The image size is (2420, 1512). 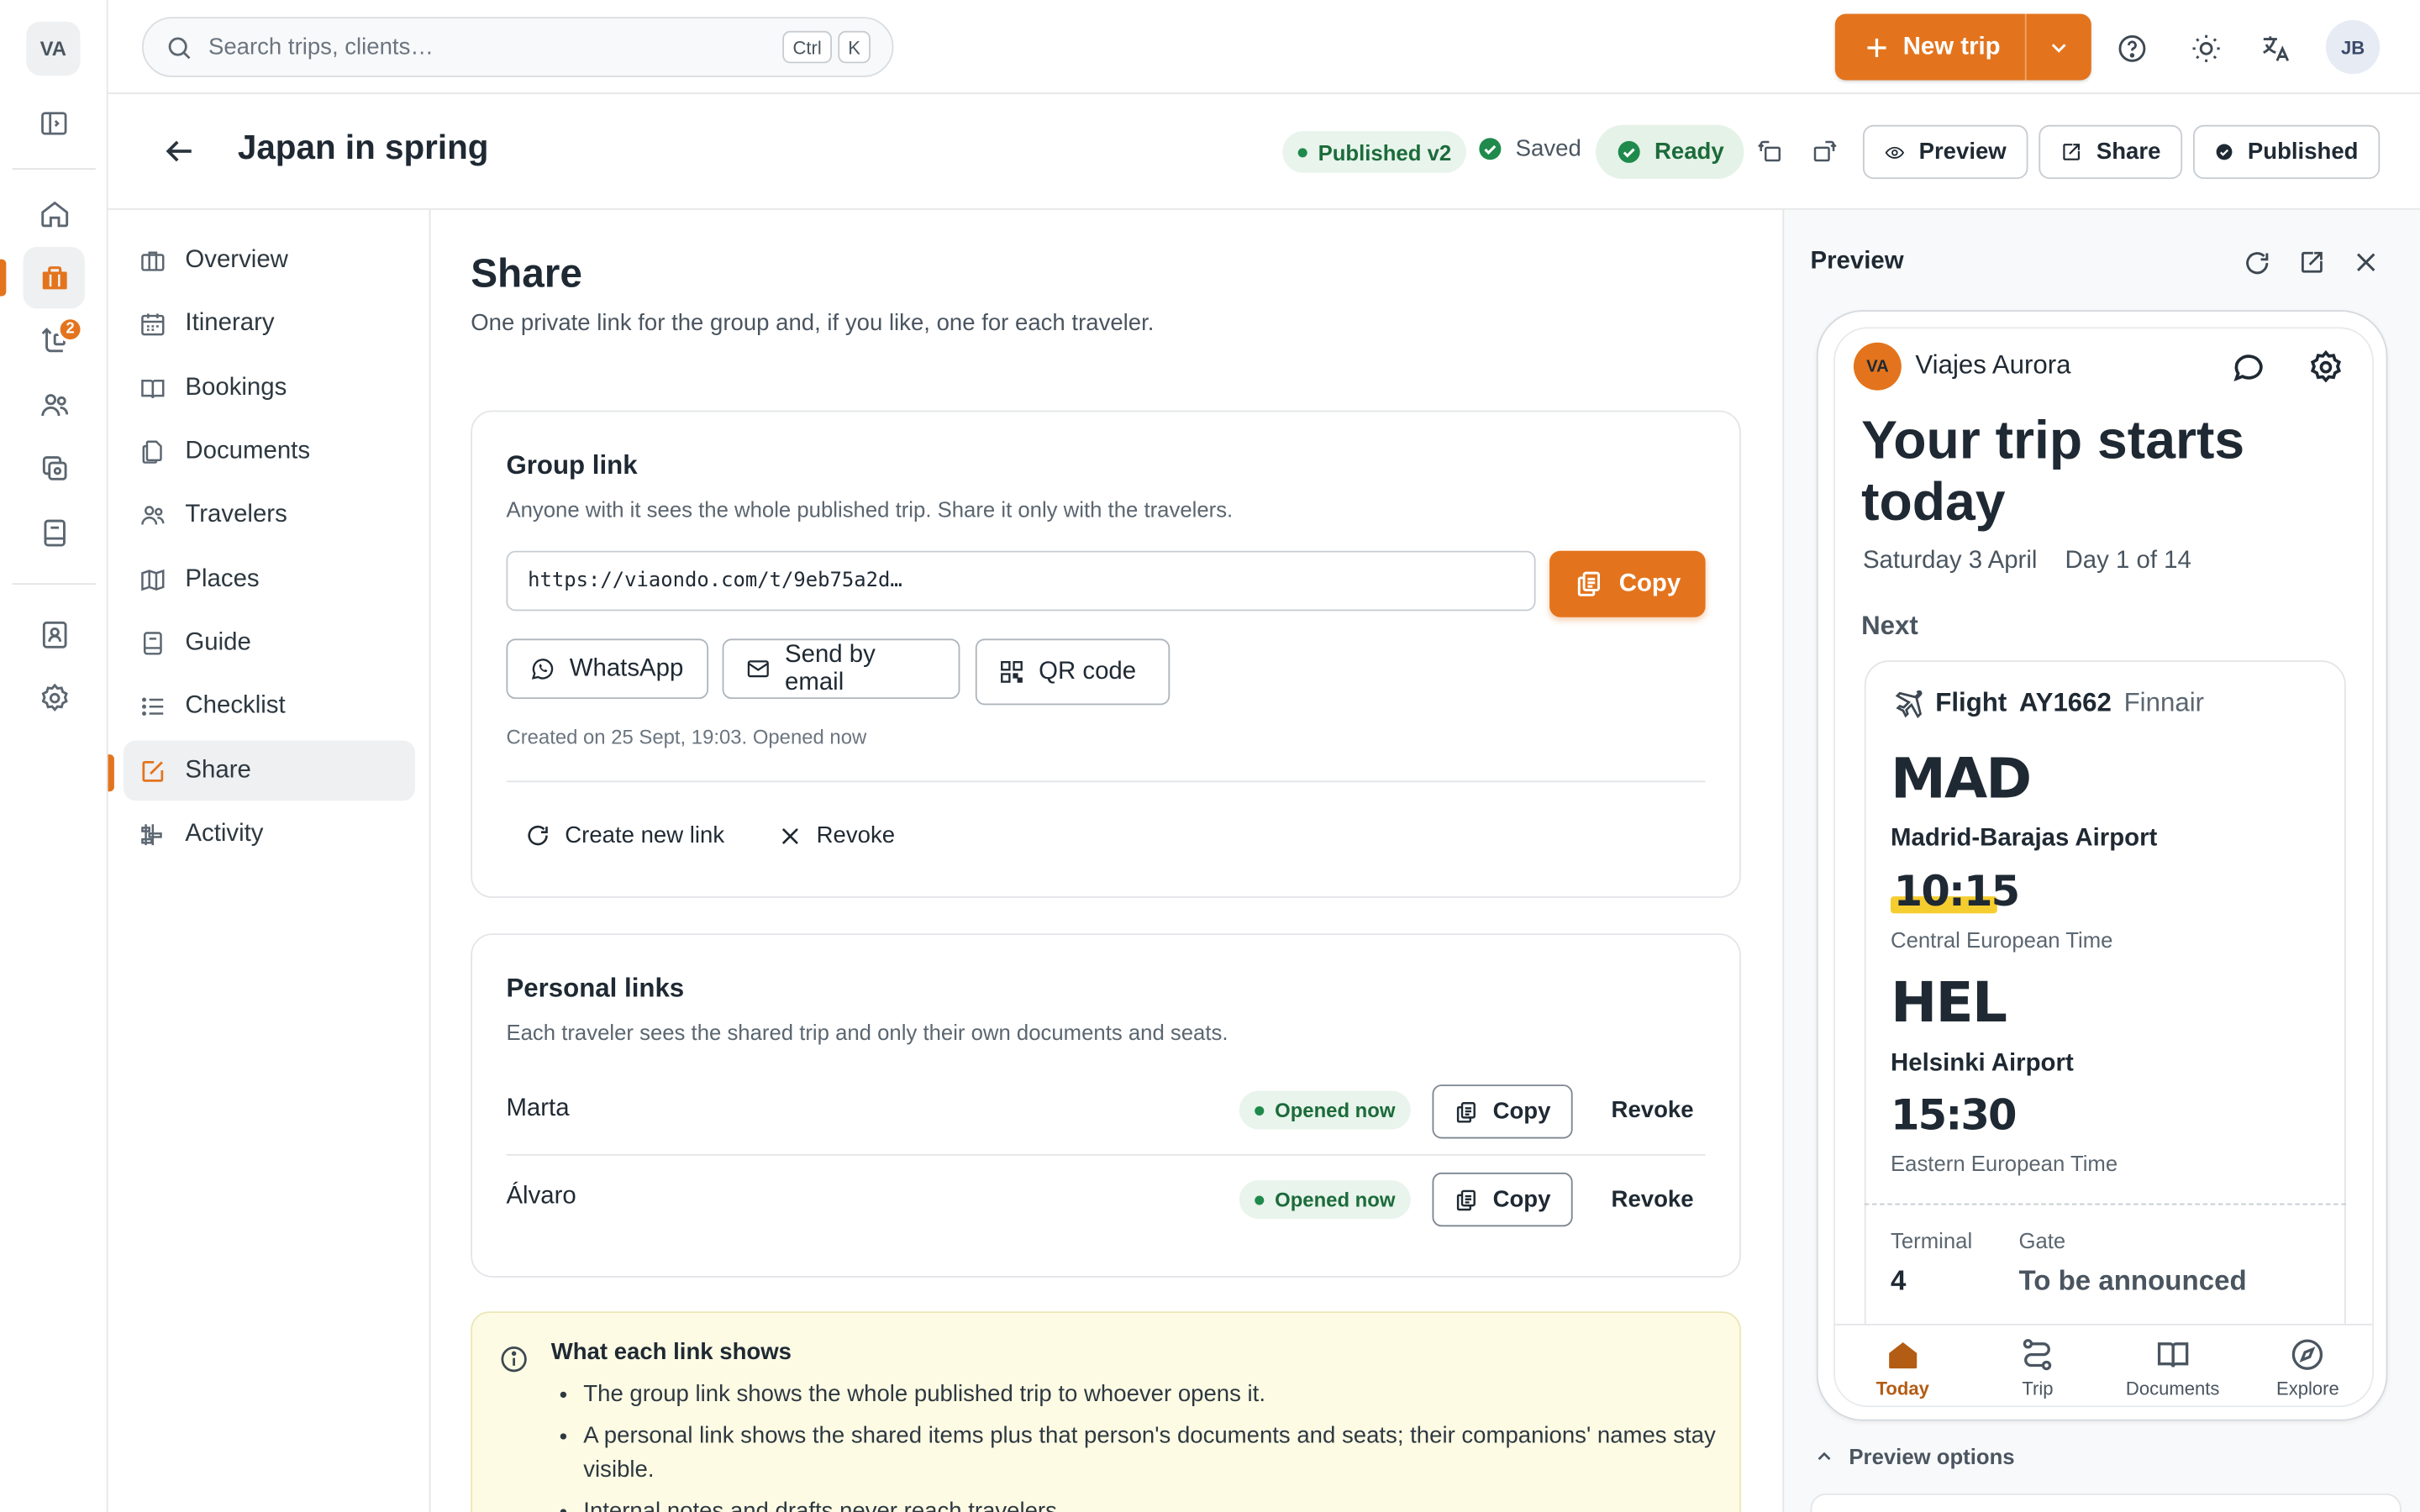 I want to click on send-by-email-button: Send by email, so click(x=841, y=669).